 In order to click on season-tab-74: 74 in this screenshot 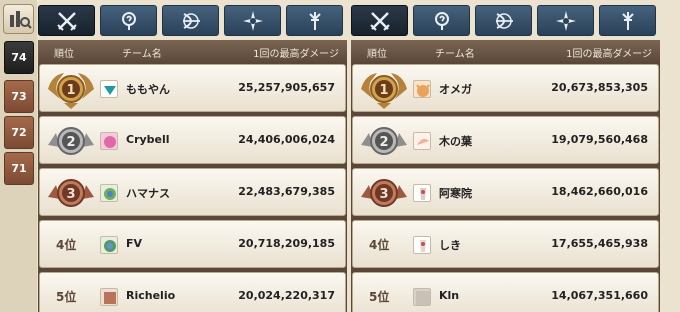, I will do `click(19, 57)`.